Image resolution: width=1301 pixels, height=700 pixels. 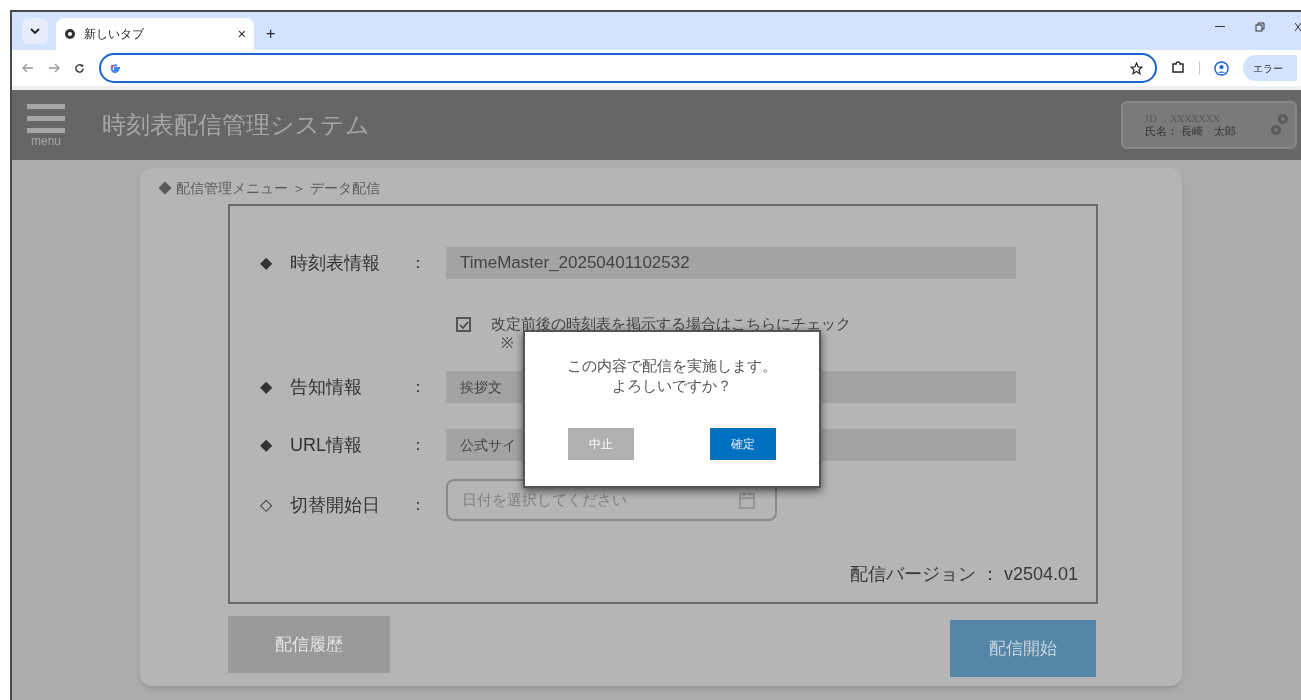 I want to click on dialog-message: この内容で配信を実施します。 よろしいですか？, so click(x=672, y=376).